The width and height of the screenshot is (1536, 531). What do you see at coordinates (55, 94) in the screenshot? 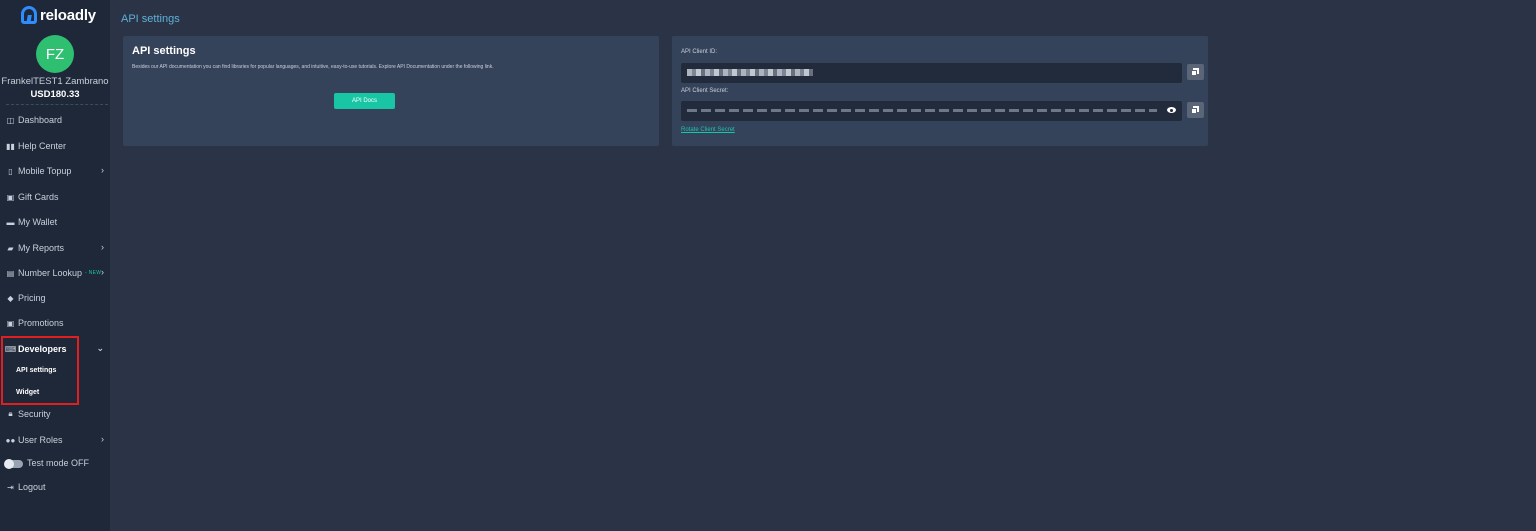
I see `user-balance: USD180.33` at bounding box center [55, 94].